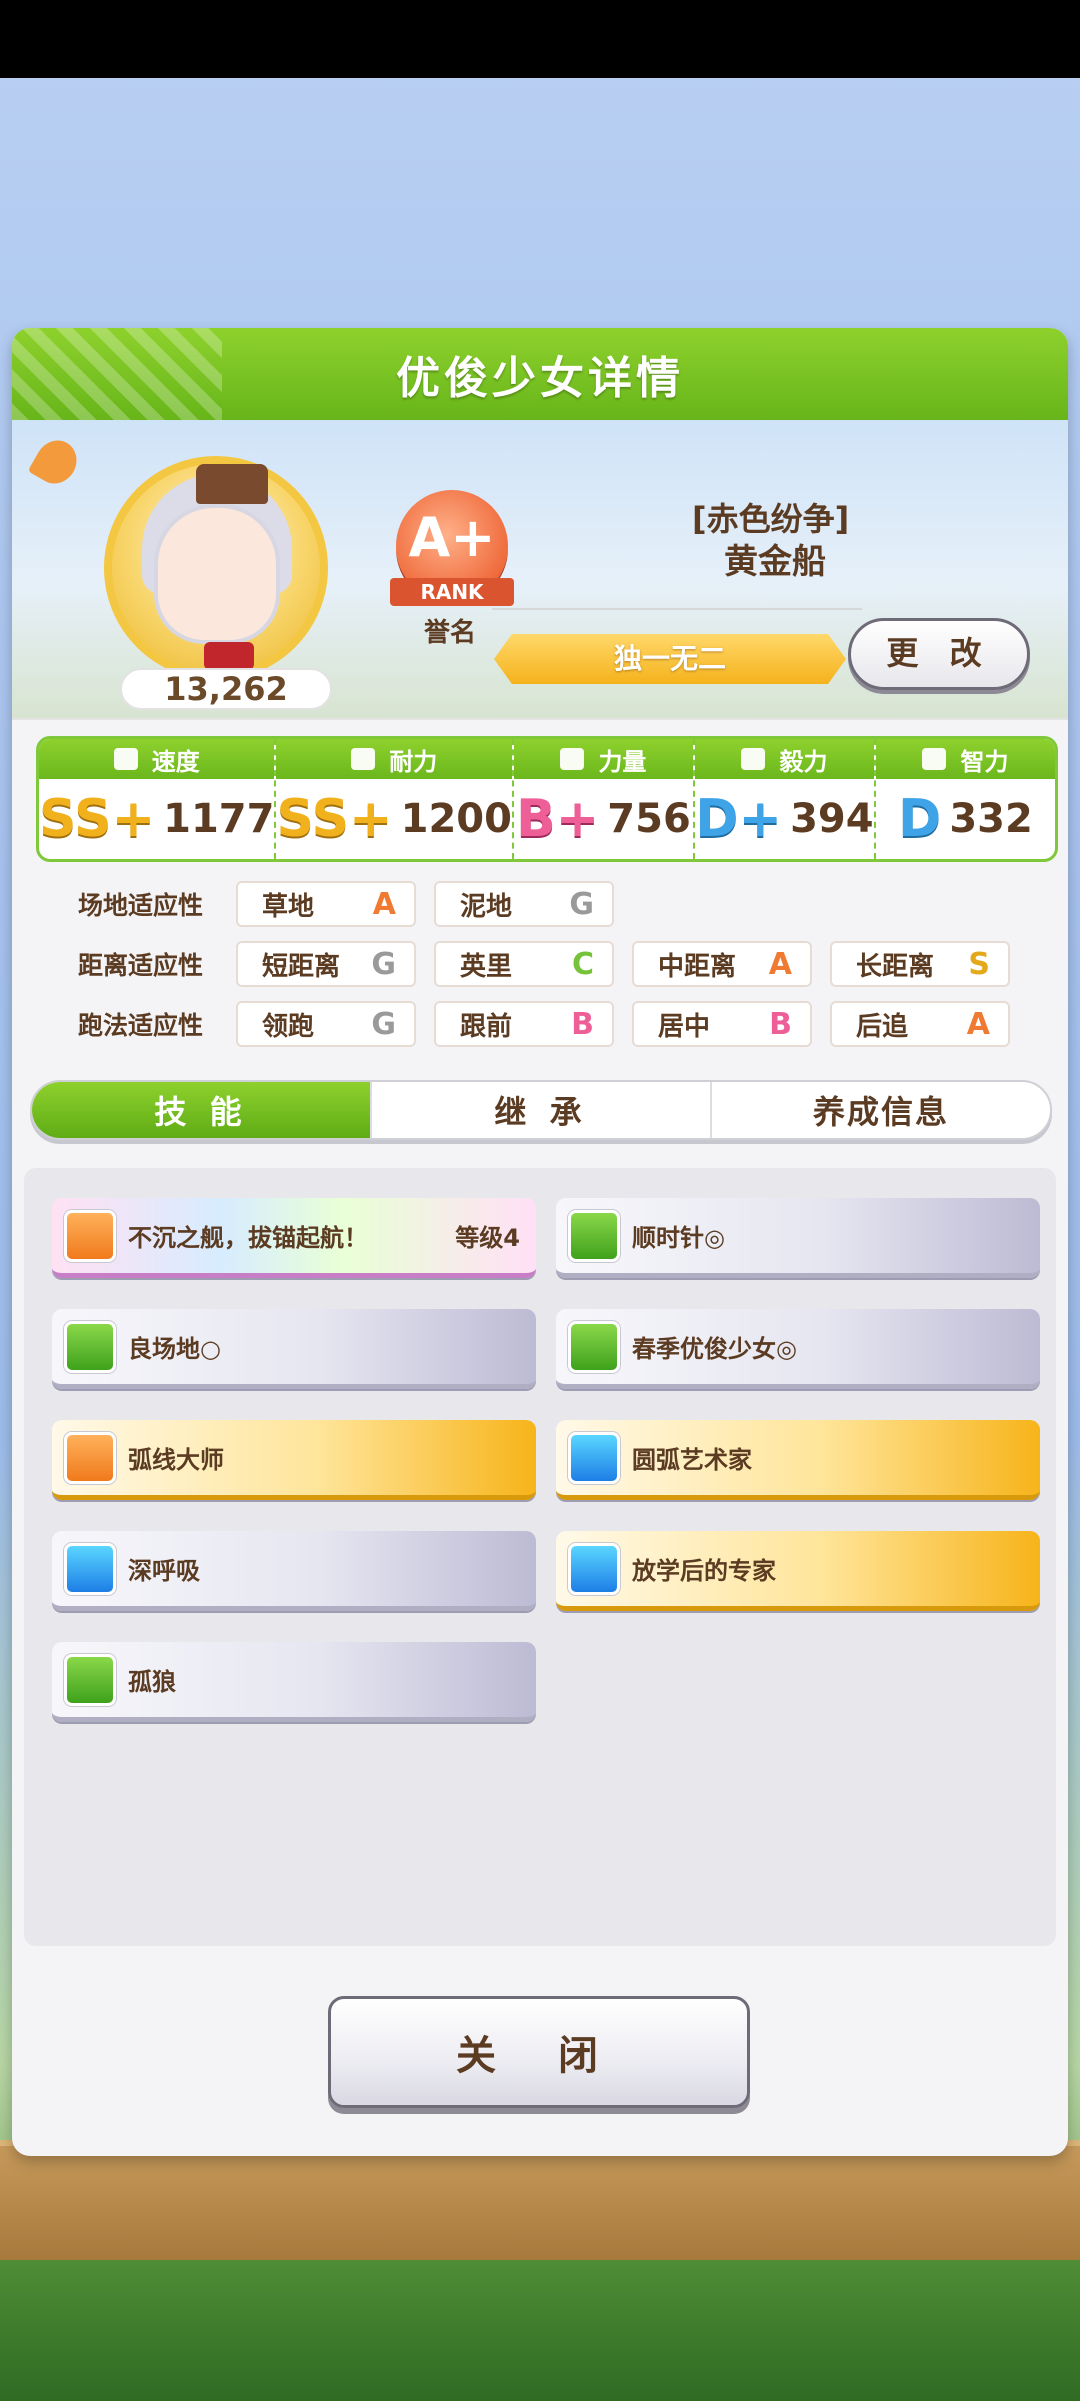  What do you see at coordinates (294, 1349) in the screenshot?
I see `skill-item: 良场地○` at bounding box center [294, 1349].